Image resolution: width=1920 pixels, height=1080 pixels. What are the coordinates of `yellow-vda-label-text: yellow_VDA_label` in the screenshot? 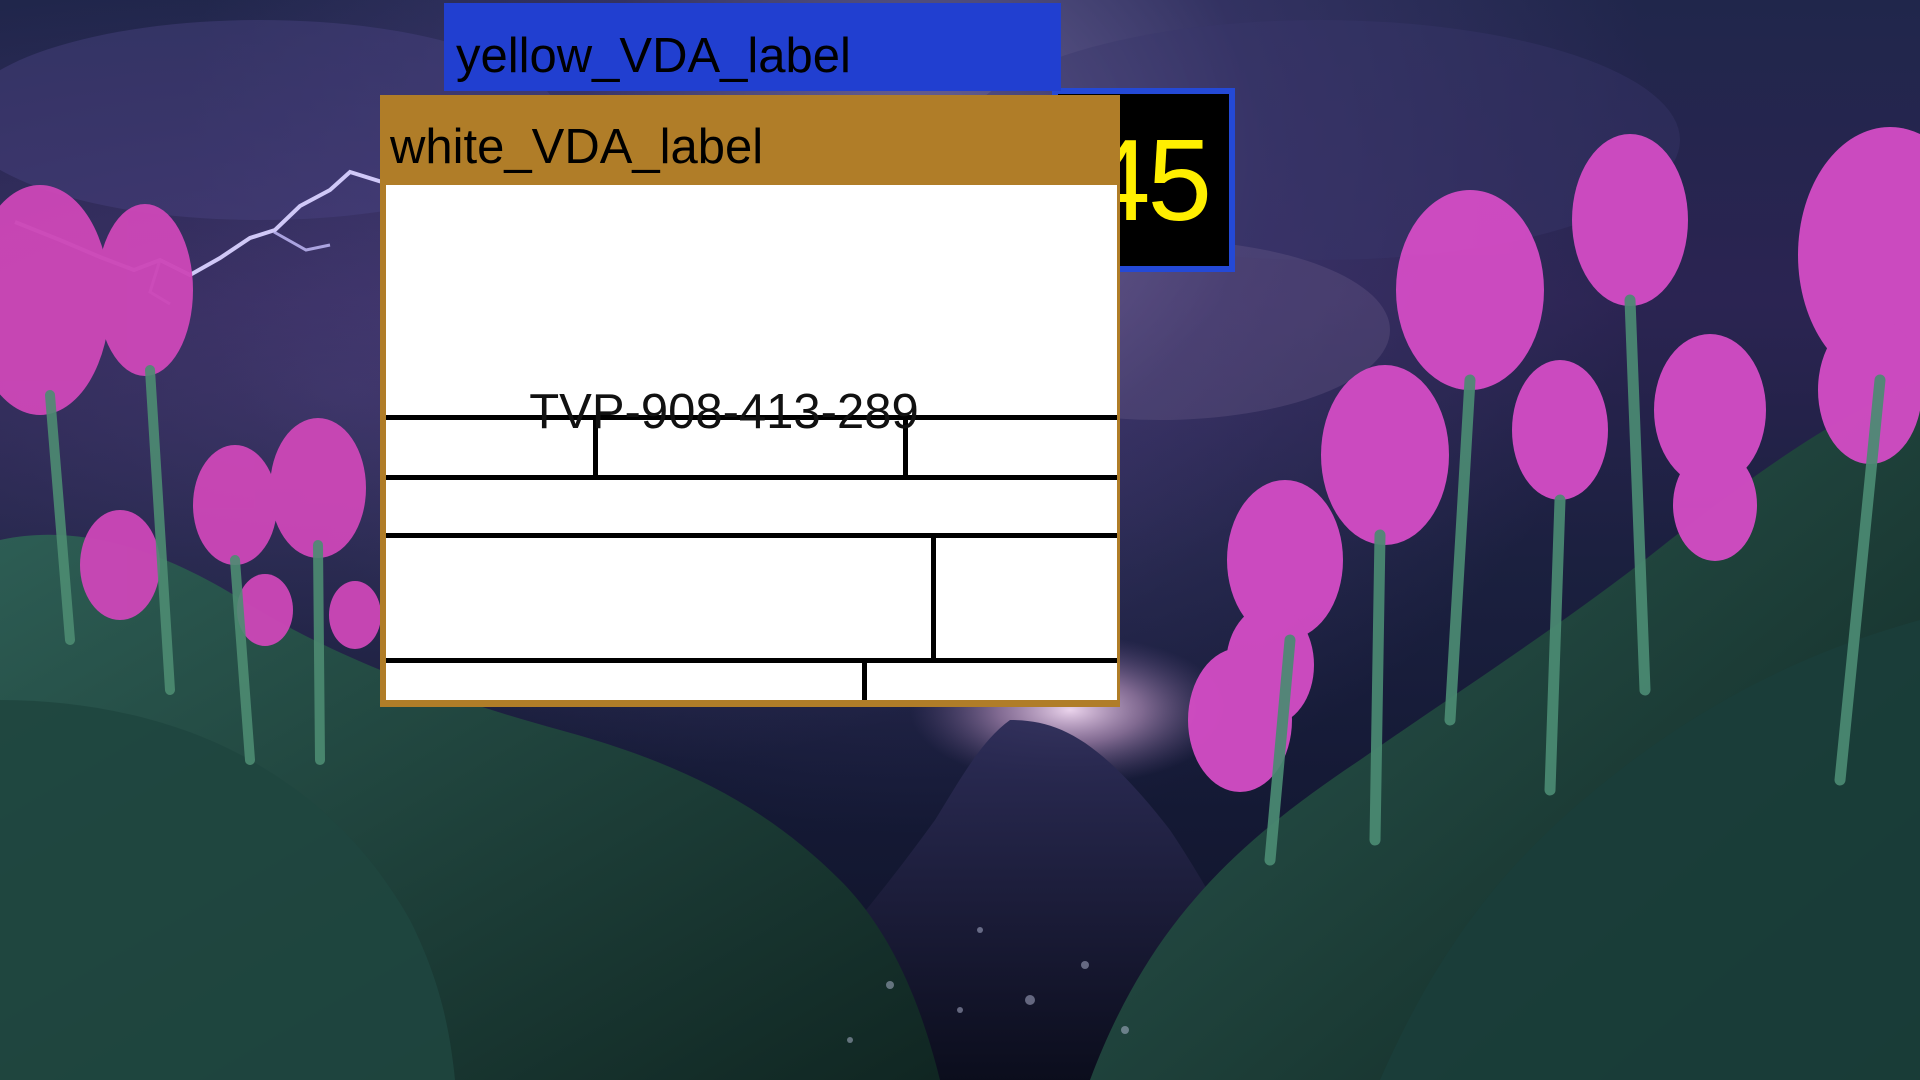 It's located at (653, 56).